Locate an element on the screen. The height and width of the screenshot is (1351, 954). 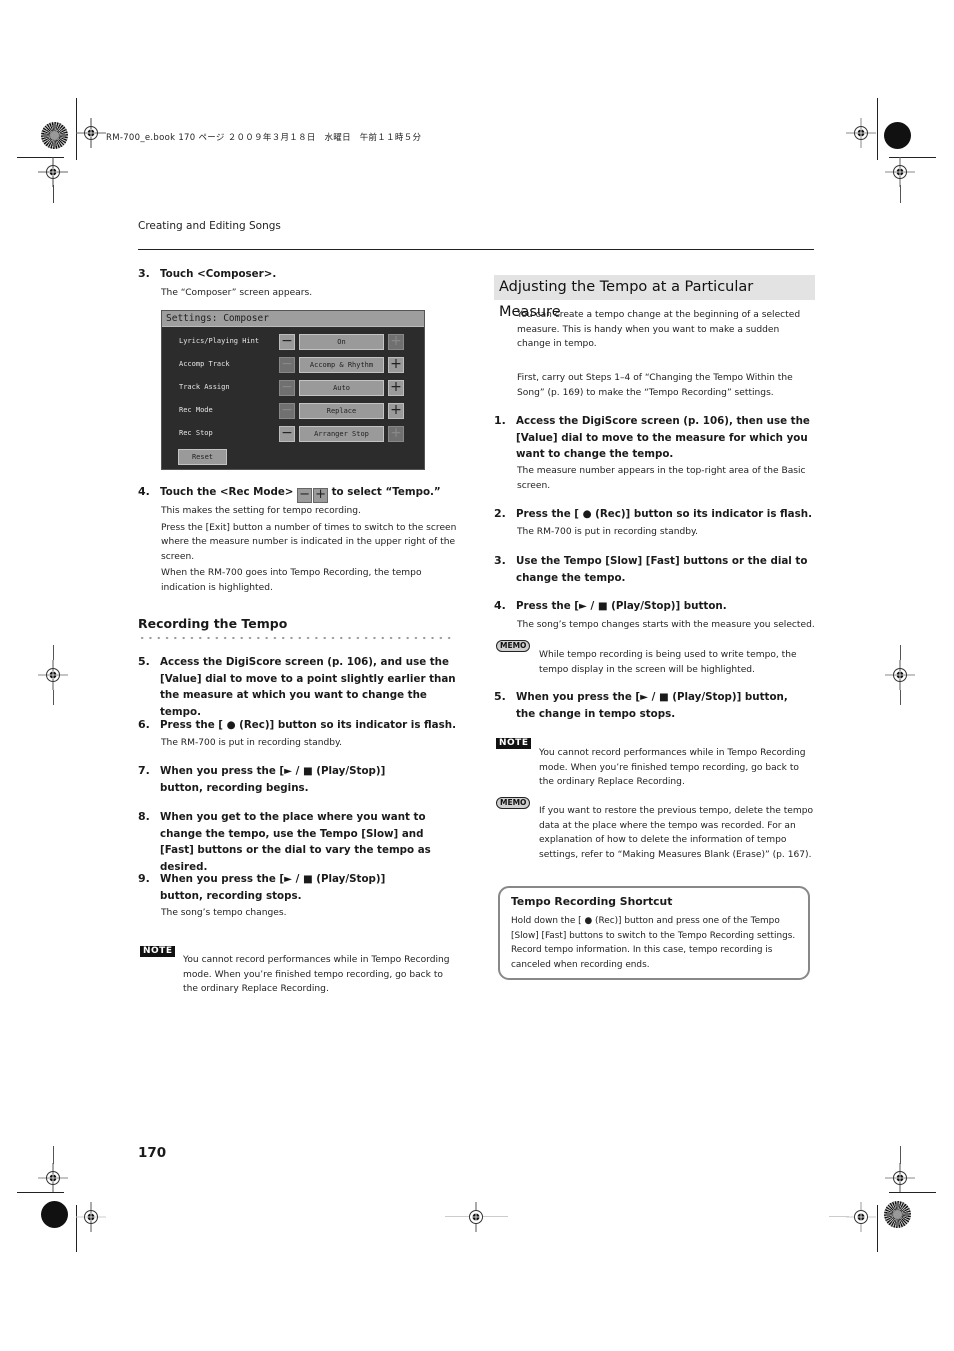
setting-value: On is located at coordinates (341, 342).